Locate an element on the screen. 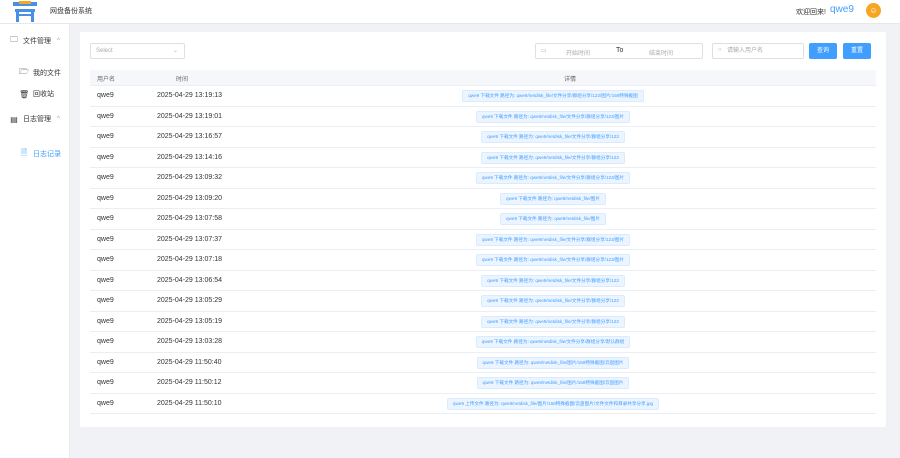  table-row: qwe9 2025-04-29 13:19:13 qwe9 下载文件 路径为 is located at coordinates (483, 96).